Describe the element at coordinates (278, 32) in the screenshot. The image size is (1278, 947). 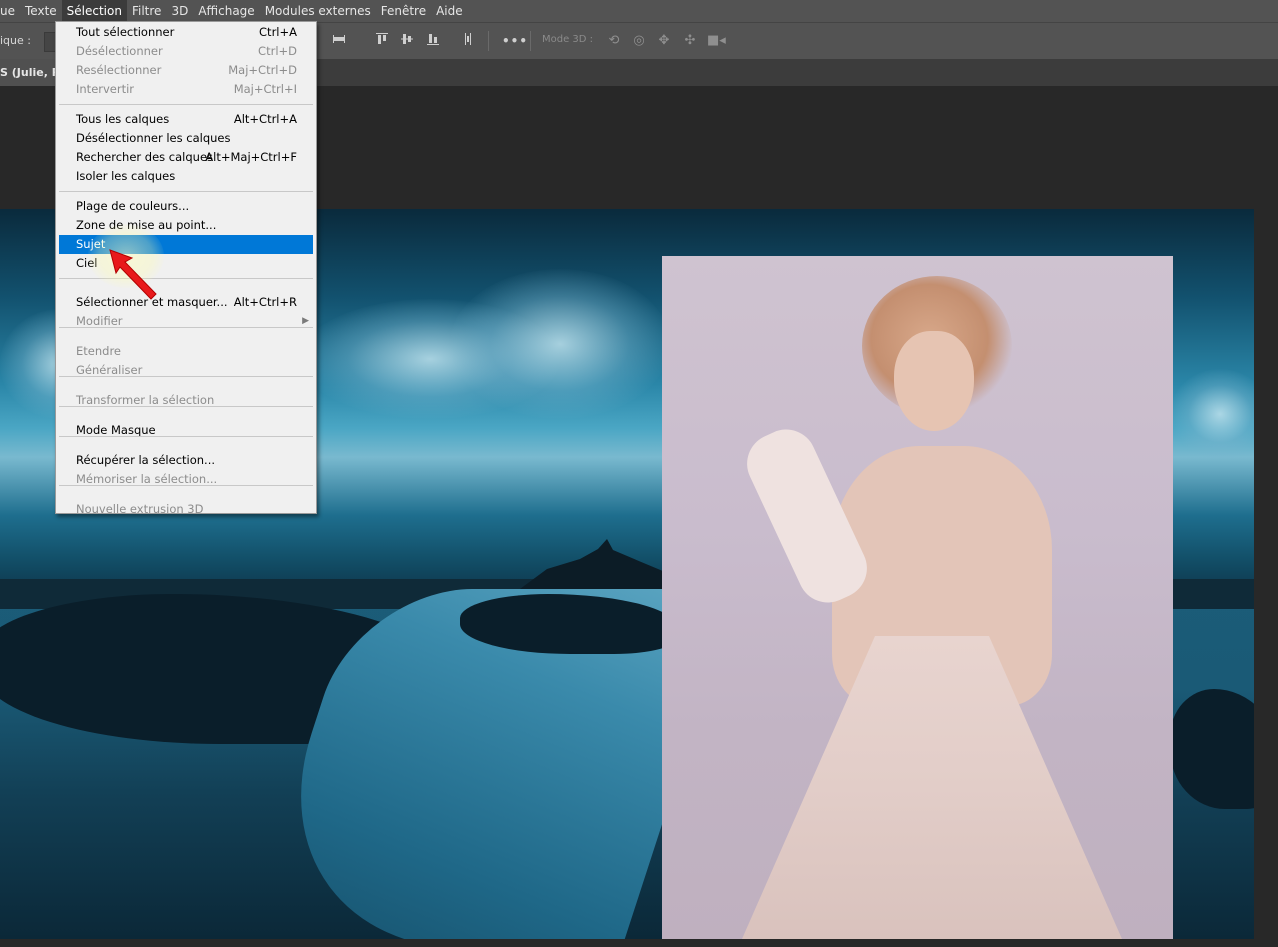
I see `menu-item-shortcut: Ctrl+A` at that location.